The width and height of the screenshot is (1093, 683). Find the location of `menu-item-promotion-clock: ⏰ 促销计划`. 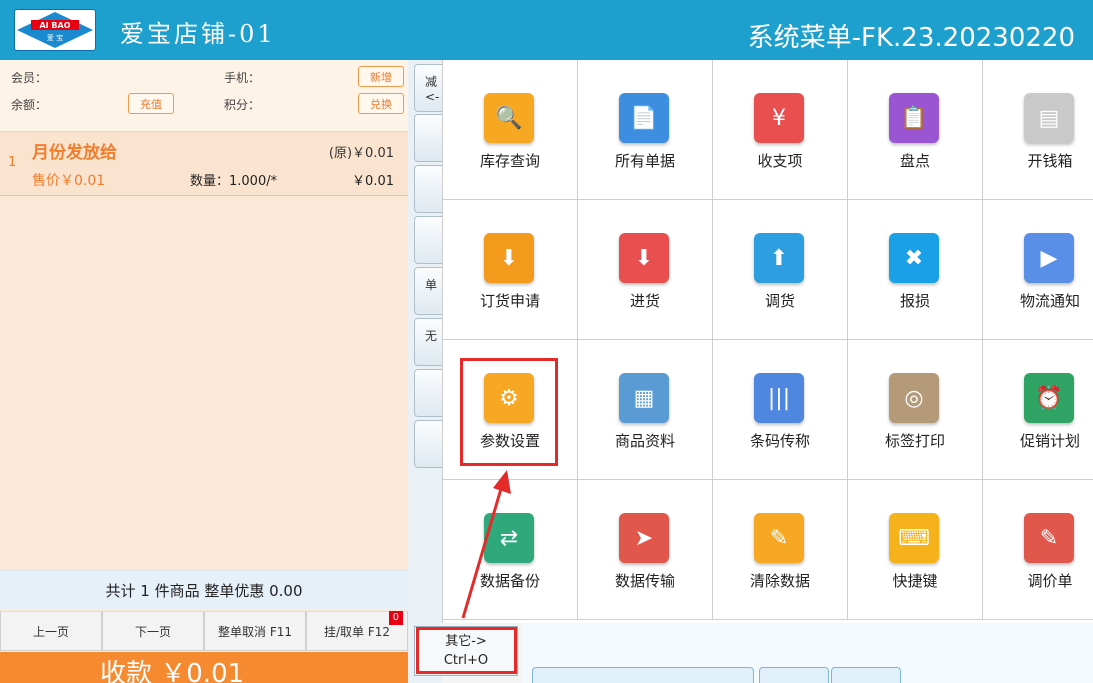

menu-item-promotion-clock: ⏰ 促销计划 is located at coordinates (1038, 410).